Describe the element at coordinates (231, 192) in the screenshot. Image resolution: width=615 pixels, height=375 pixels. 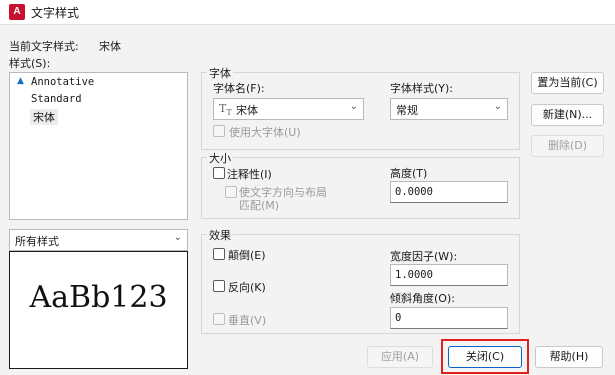
I see `match-orientation-checkbox` at that location.